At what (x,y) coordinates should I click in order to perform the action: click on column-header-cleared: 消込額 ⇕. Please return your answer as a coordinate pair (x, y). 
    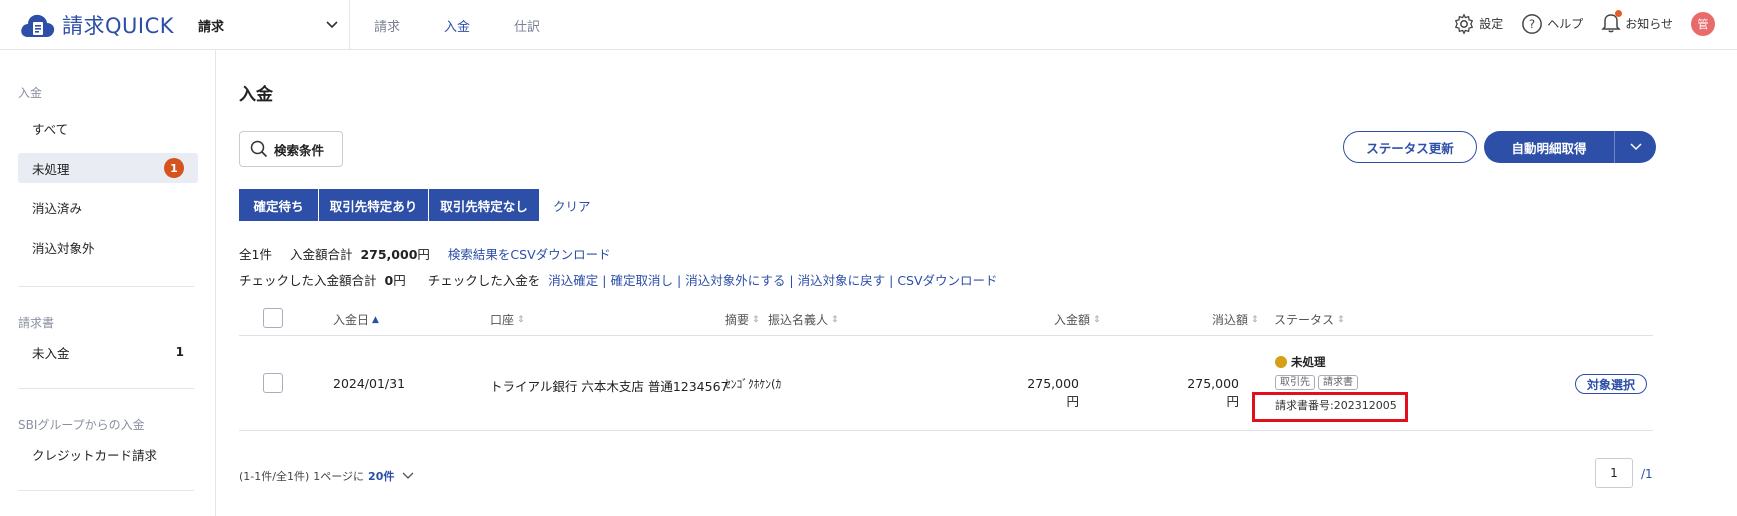
    Looking at the image, I should click on (1235, 319).